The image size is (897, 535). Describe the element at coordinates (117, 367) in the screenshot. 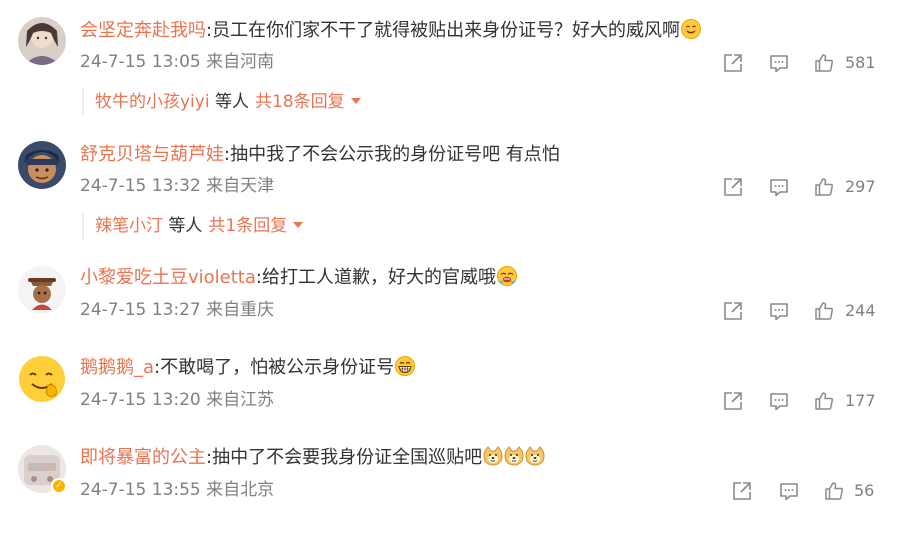

I see `username-link: 鹅鹅鹅_a` at that location.